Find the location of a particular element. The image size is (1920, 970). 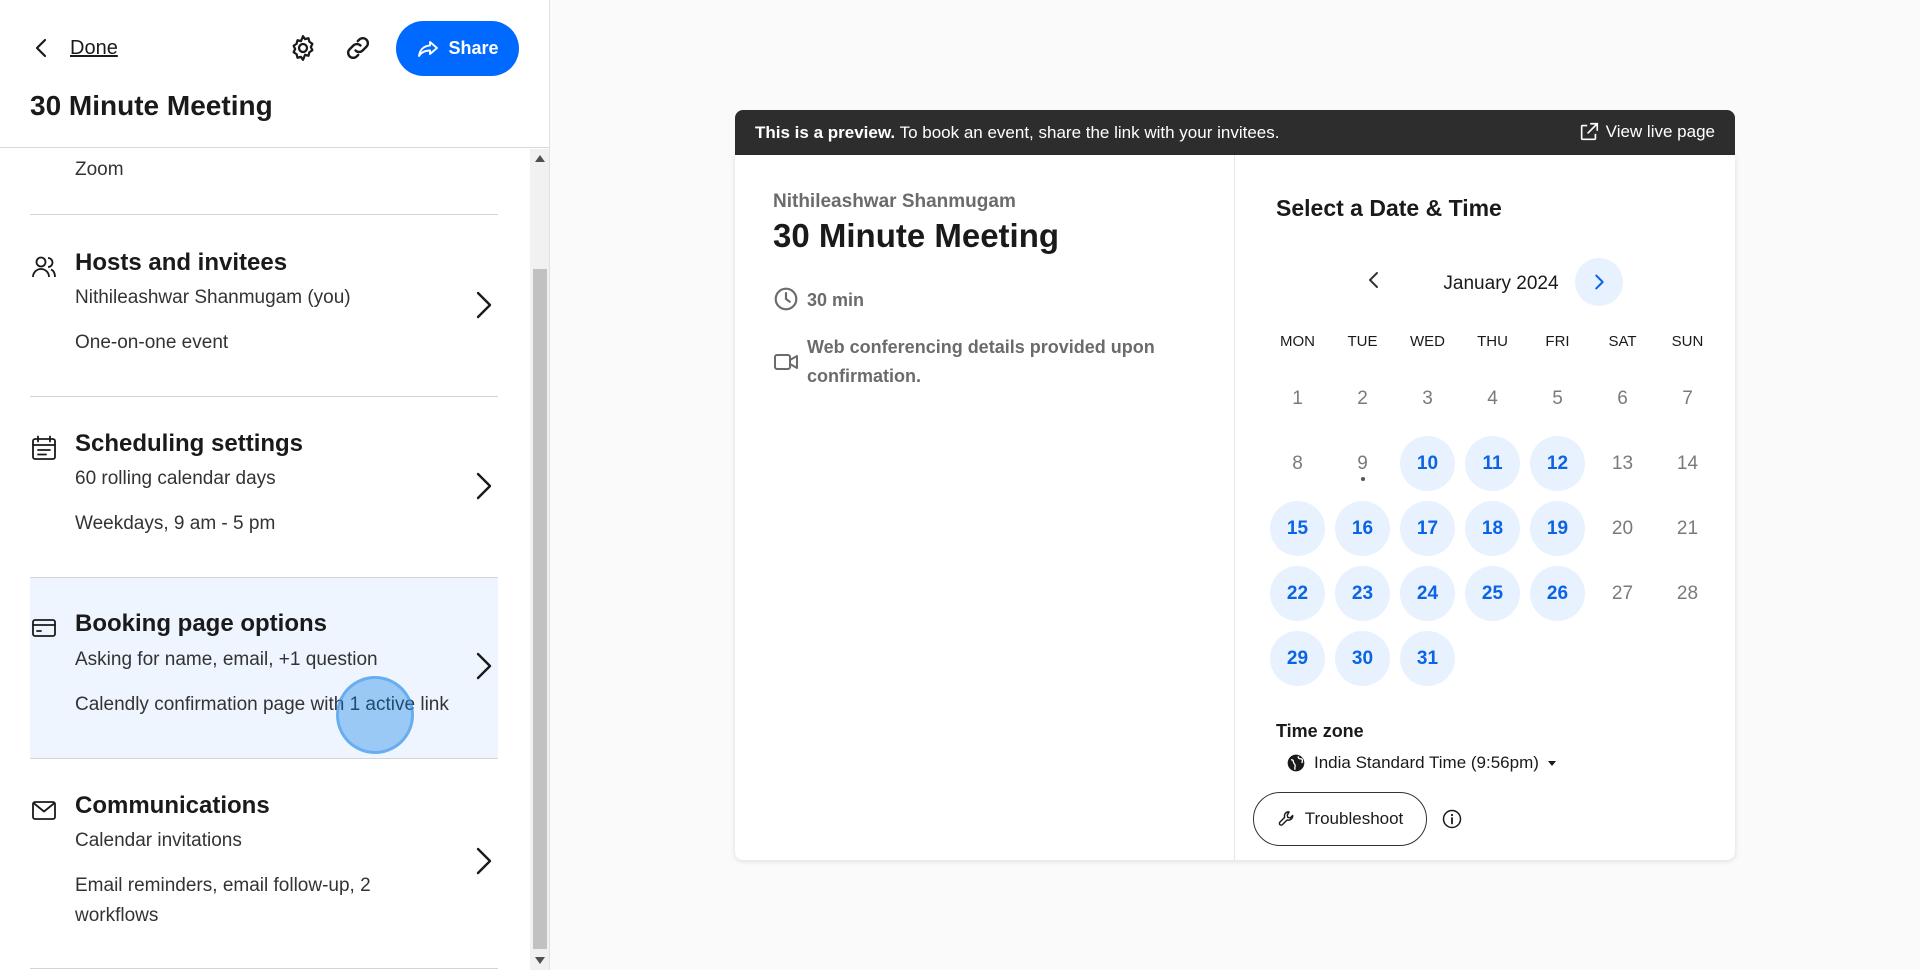

calendar-day-available: 15 is located at coordinates (1297, 528).